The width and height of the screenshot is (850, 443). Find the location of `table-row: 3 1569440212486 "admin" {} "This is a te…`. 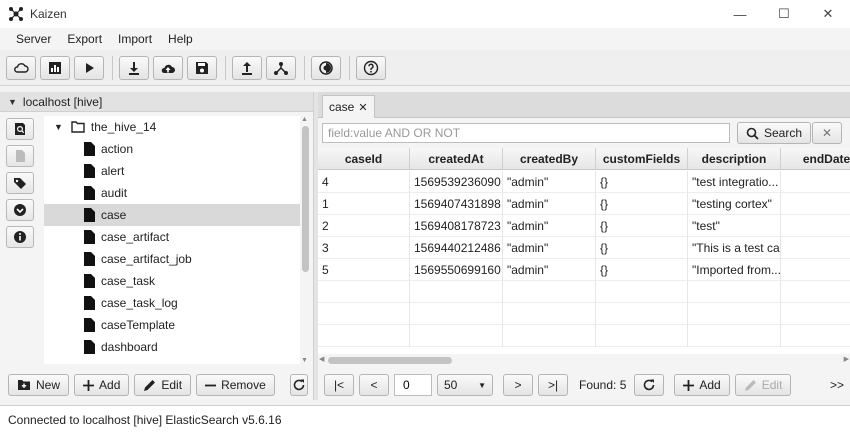

table-row: 3 1569440212486 "admin" {} "This is a te… is located at coordinates (584, 248).